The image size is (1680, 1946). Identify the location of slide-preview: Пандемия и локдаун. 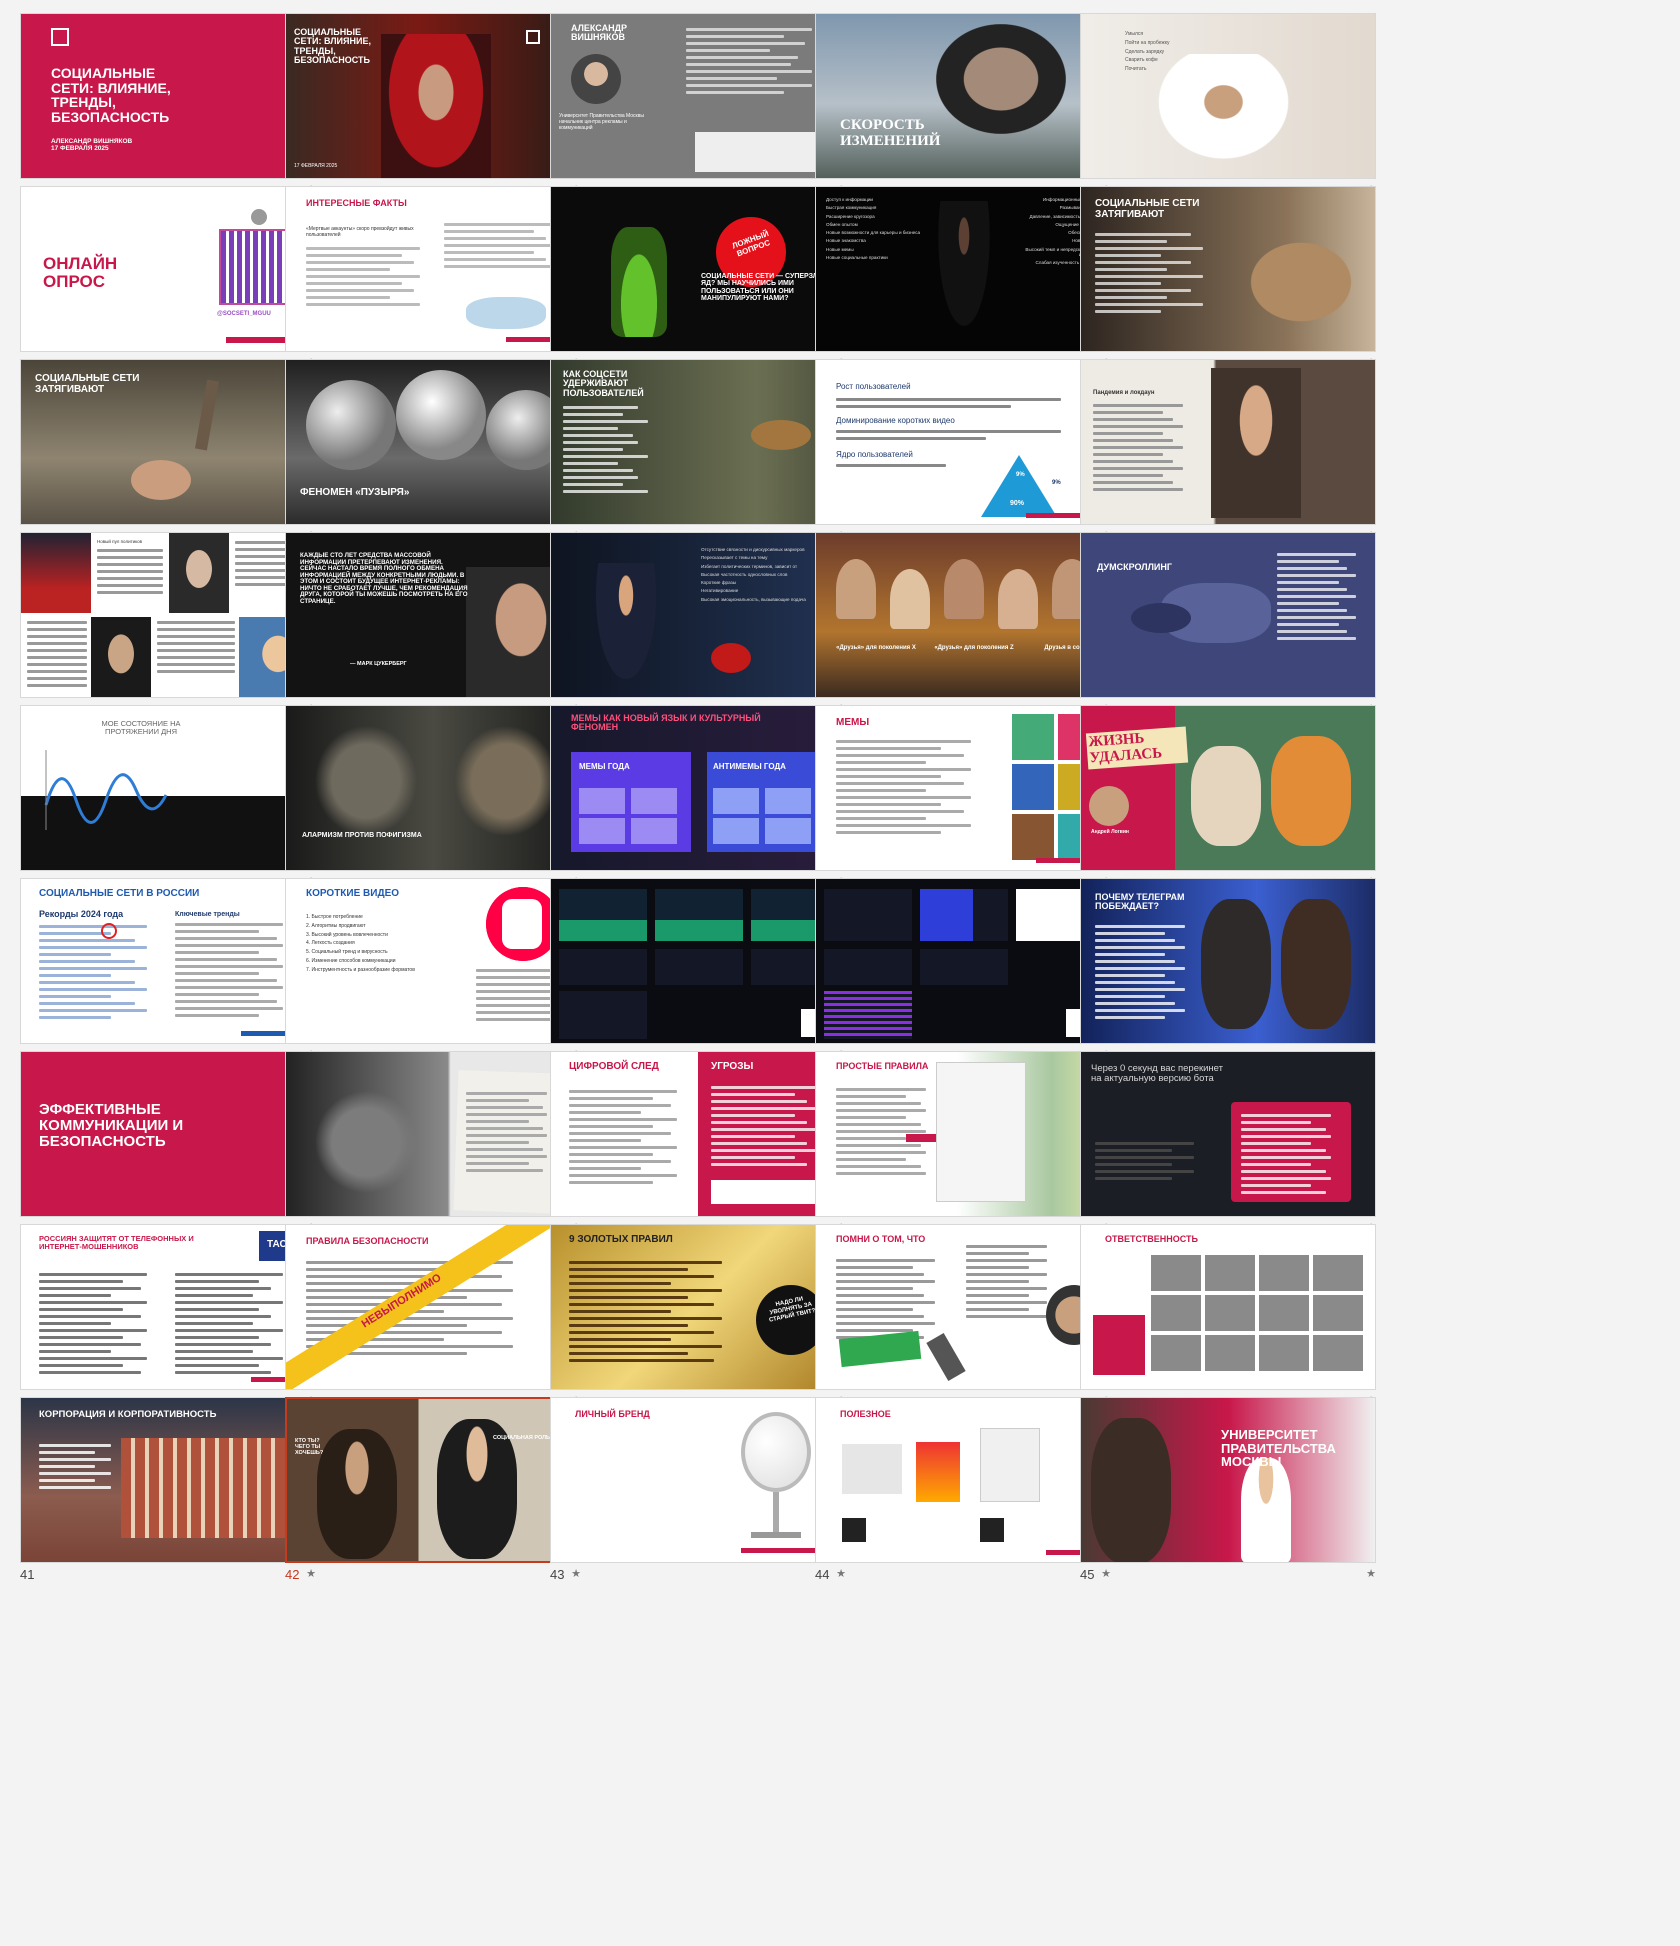
(1228, 442).